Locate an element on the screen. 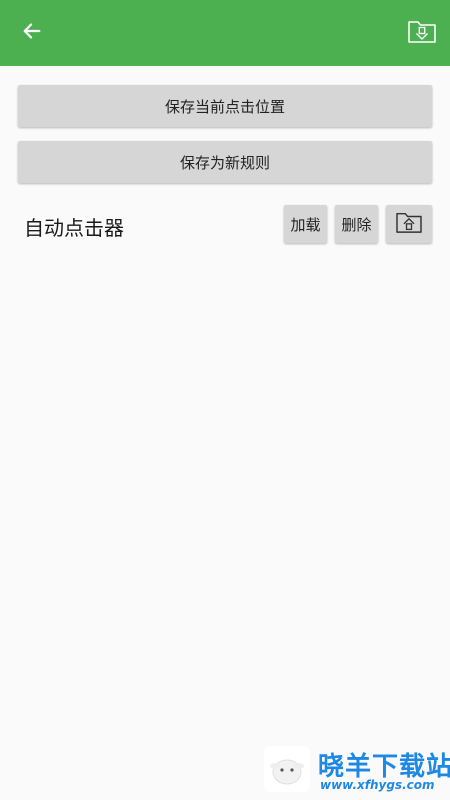 The image size is (450, 800). arrow-left-icon is located at coordinates (32, 33).